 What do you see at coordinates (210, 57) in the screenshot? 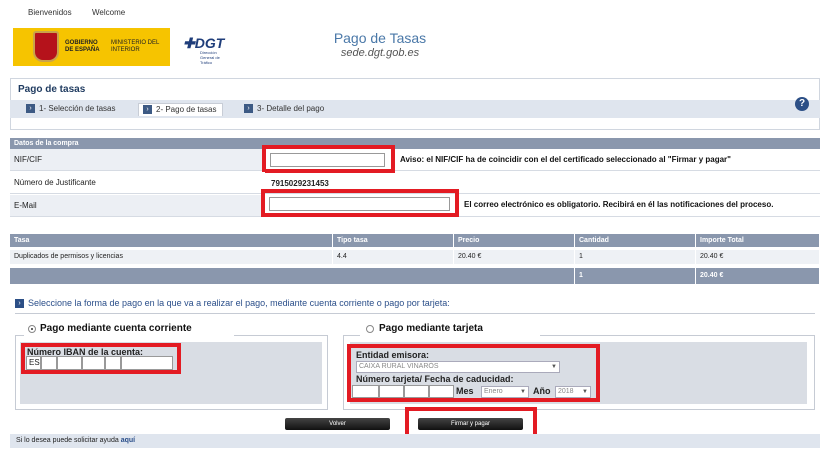
I see `dgt-subtitle: Dirección General de Tráfico` at bounding box center [210, 57].